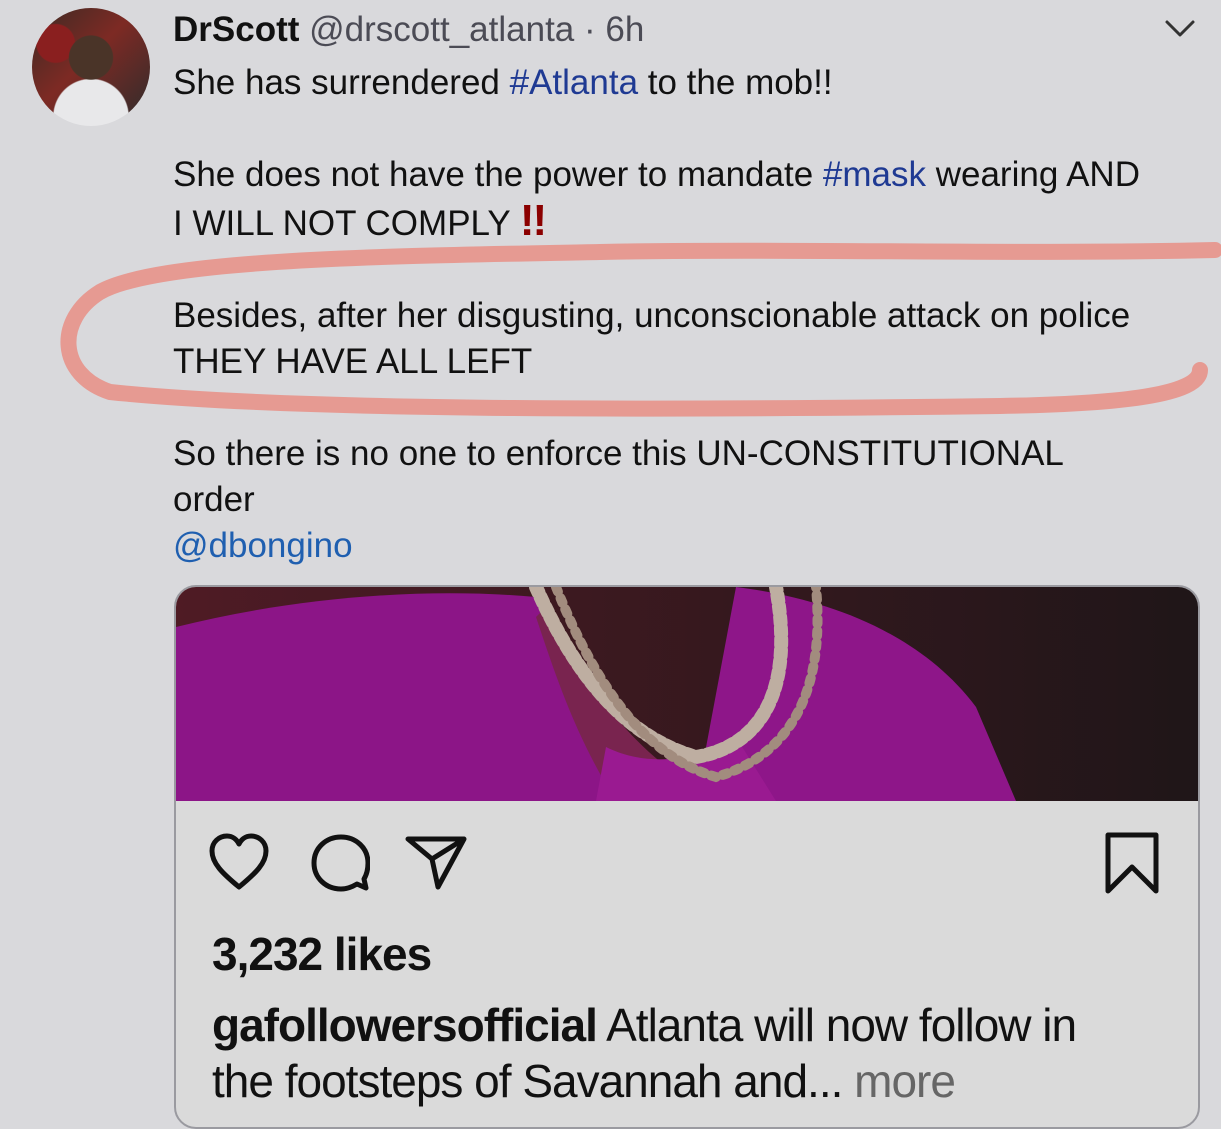 The height and width of the screenshot is (1129, 1221). I want to click on chevron-down-icon, so click(1180, 29).